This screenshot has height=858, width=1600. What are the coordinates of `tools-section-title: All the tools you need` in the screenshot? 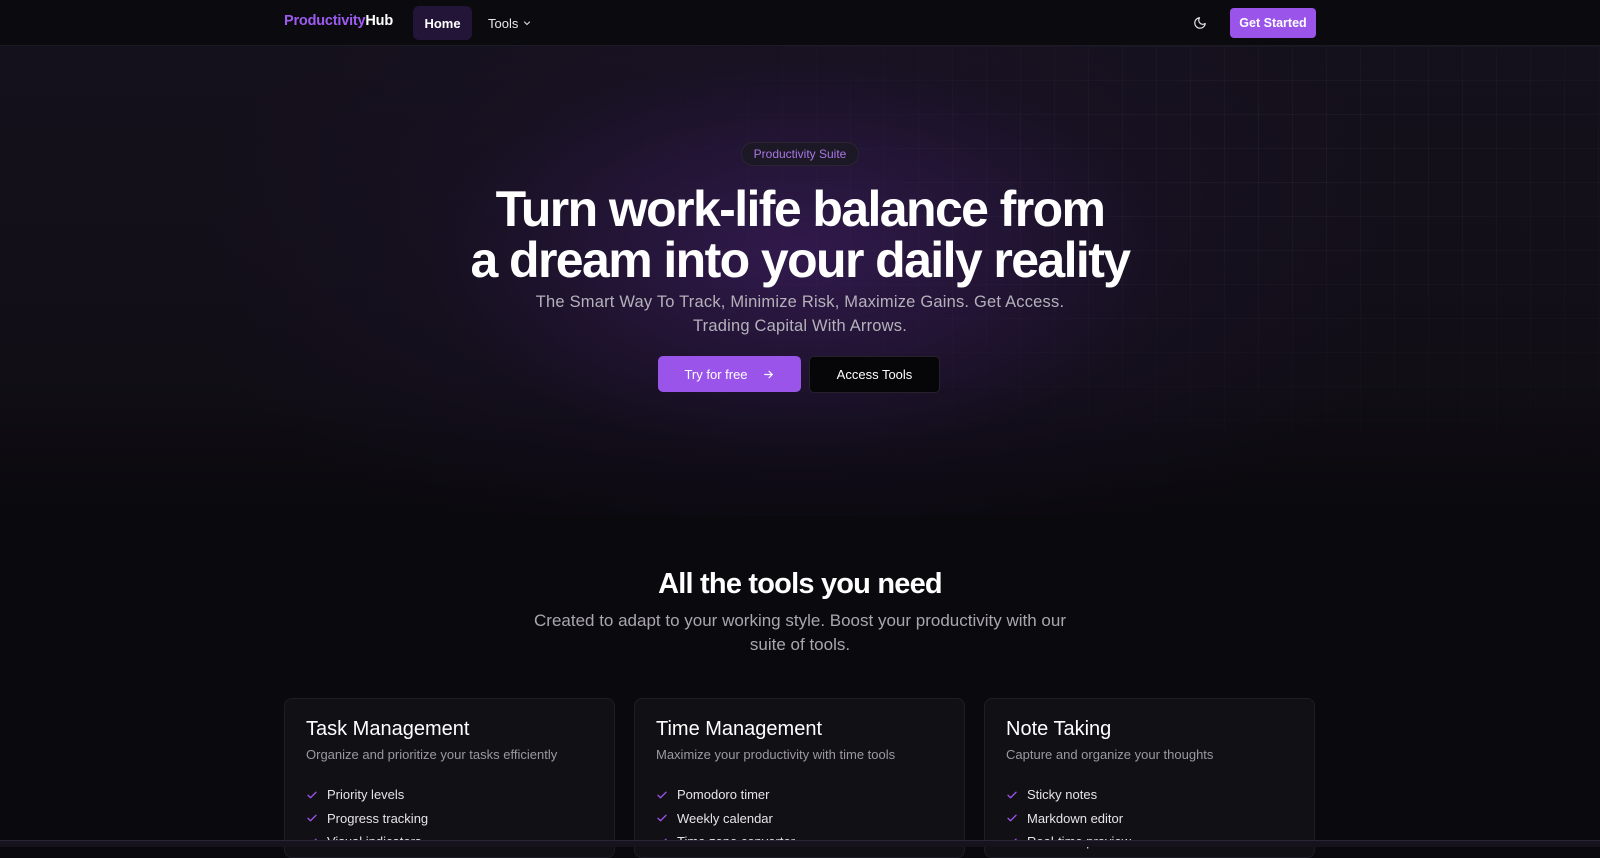 It's located at (800, 584).